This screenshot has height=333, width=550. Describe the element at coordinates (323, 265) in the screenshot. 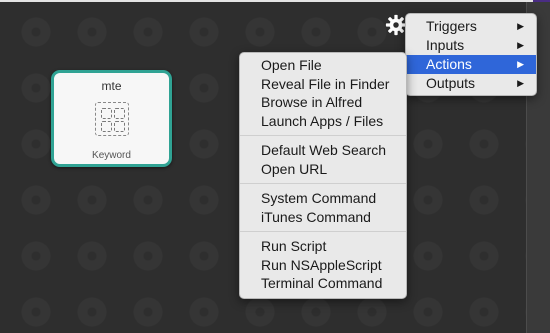

I see `menu-item-run-nsapplescript: Run NSAppleScript` at that location.